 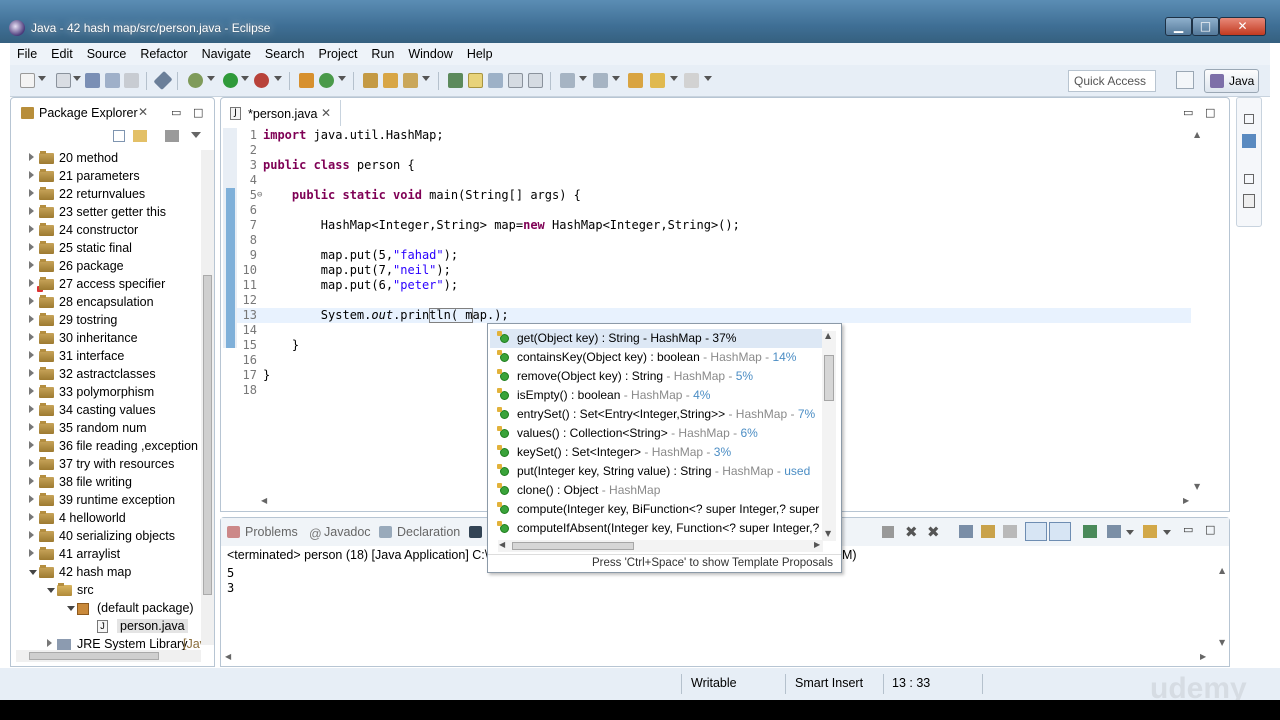 What do you see at coordinates (63, 80) in the screenshot?
I see `new-project-icon` at bounding box center [63, 80].